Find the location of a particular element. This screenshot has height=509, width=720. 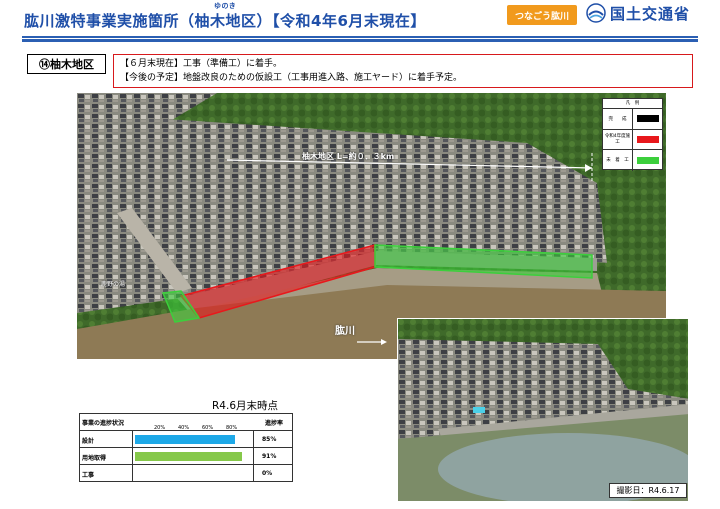

inset-photo-illustration is located at coordinates (543, 410).